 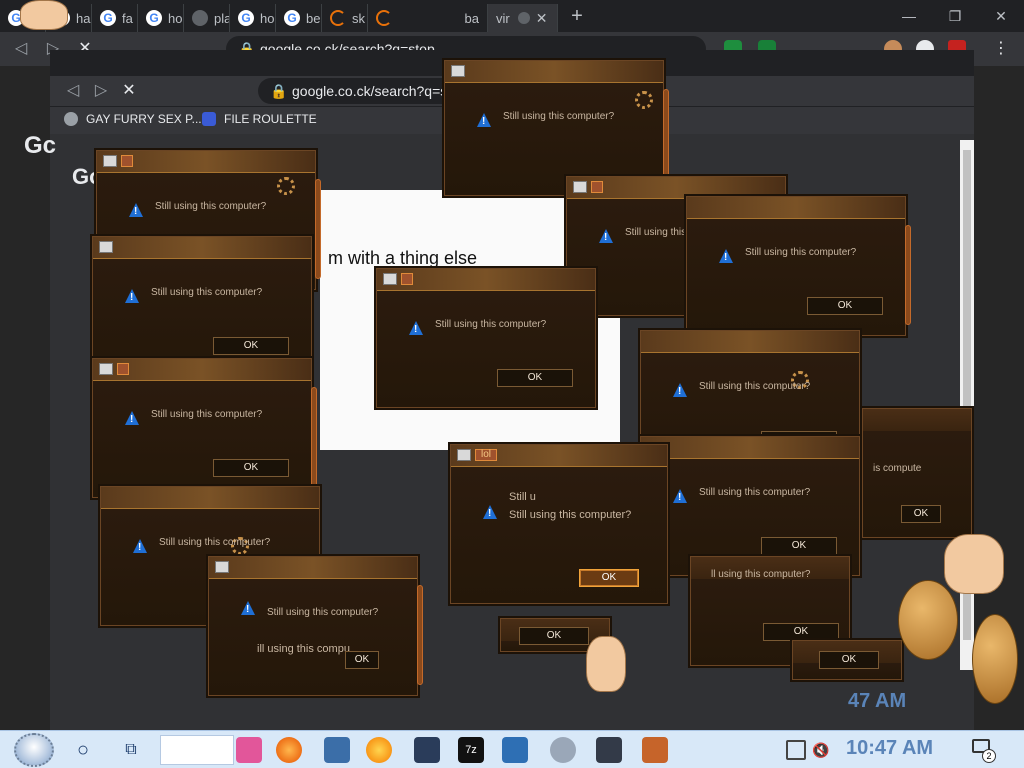 What do you see at coordinates (129, 91) in the screenshot?
I see `inner-stop-button: ✕` at bounding box center [129, 91].